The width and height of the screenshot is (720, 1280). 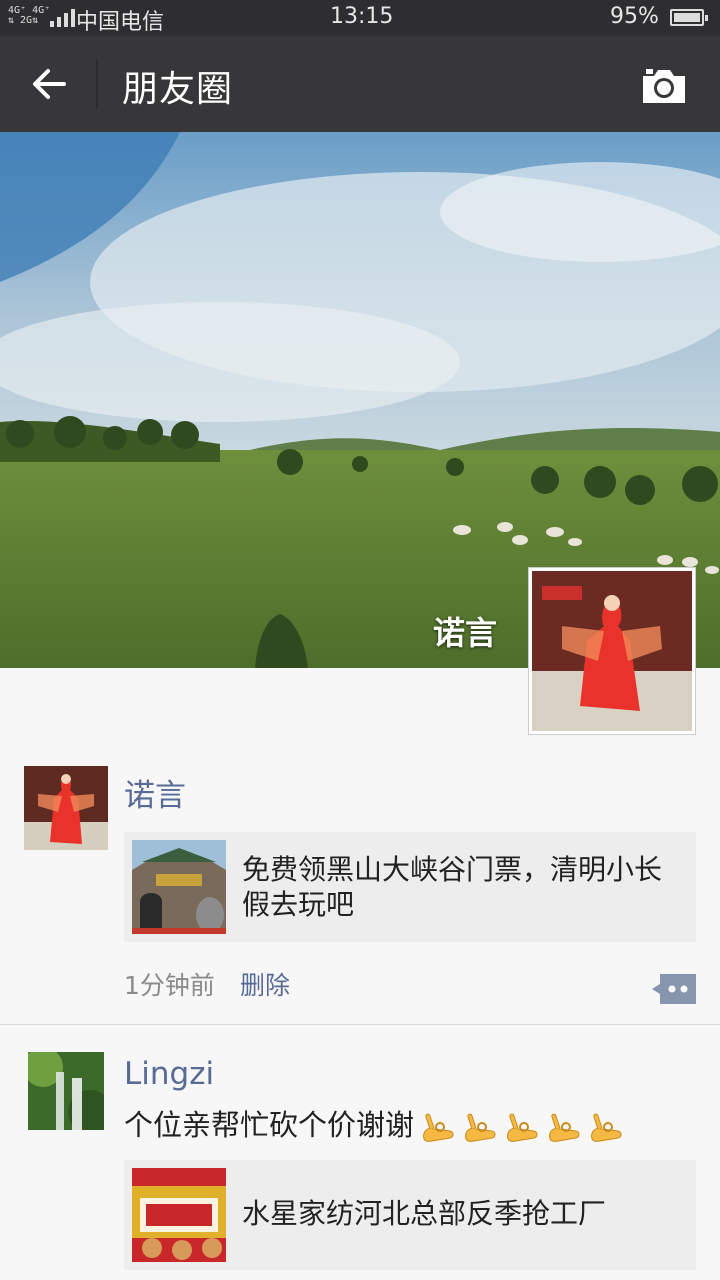 I want to click on delete-button: 删除, so click(x=265, y=984).